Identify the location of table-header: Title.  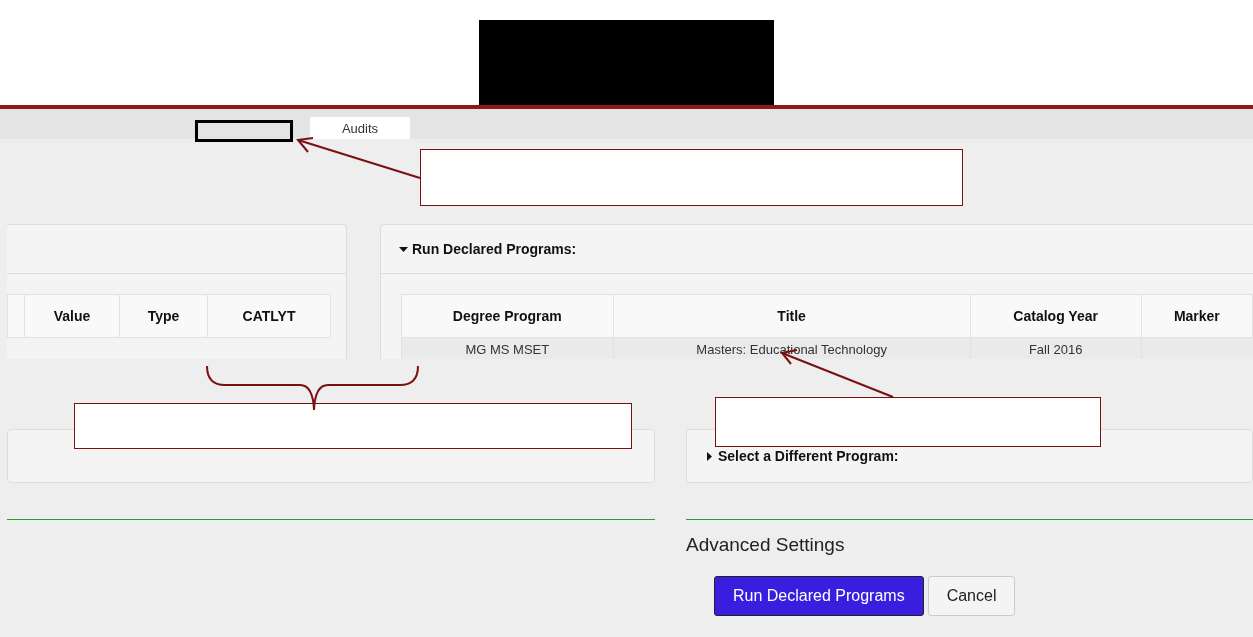
(792, 316).